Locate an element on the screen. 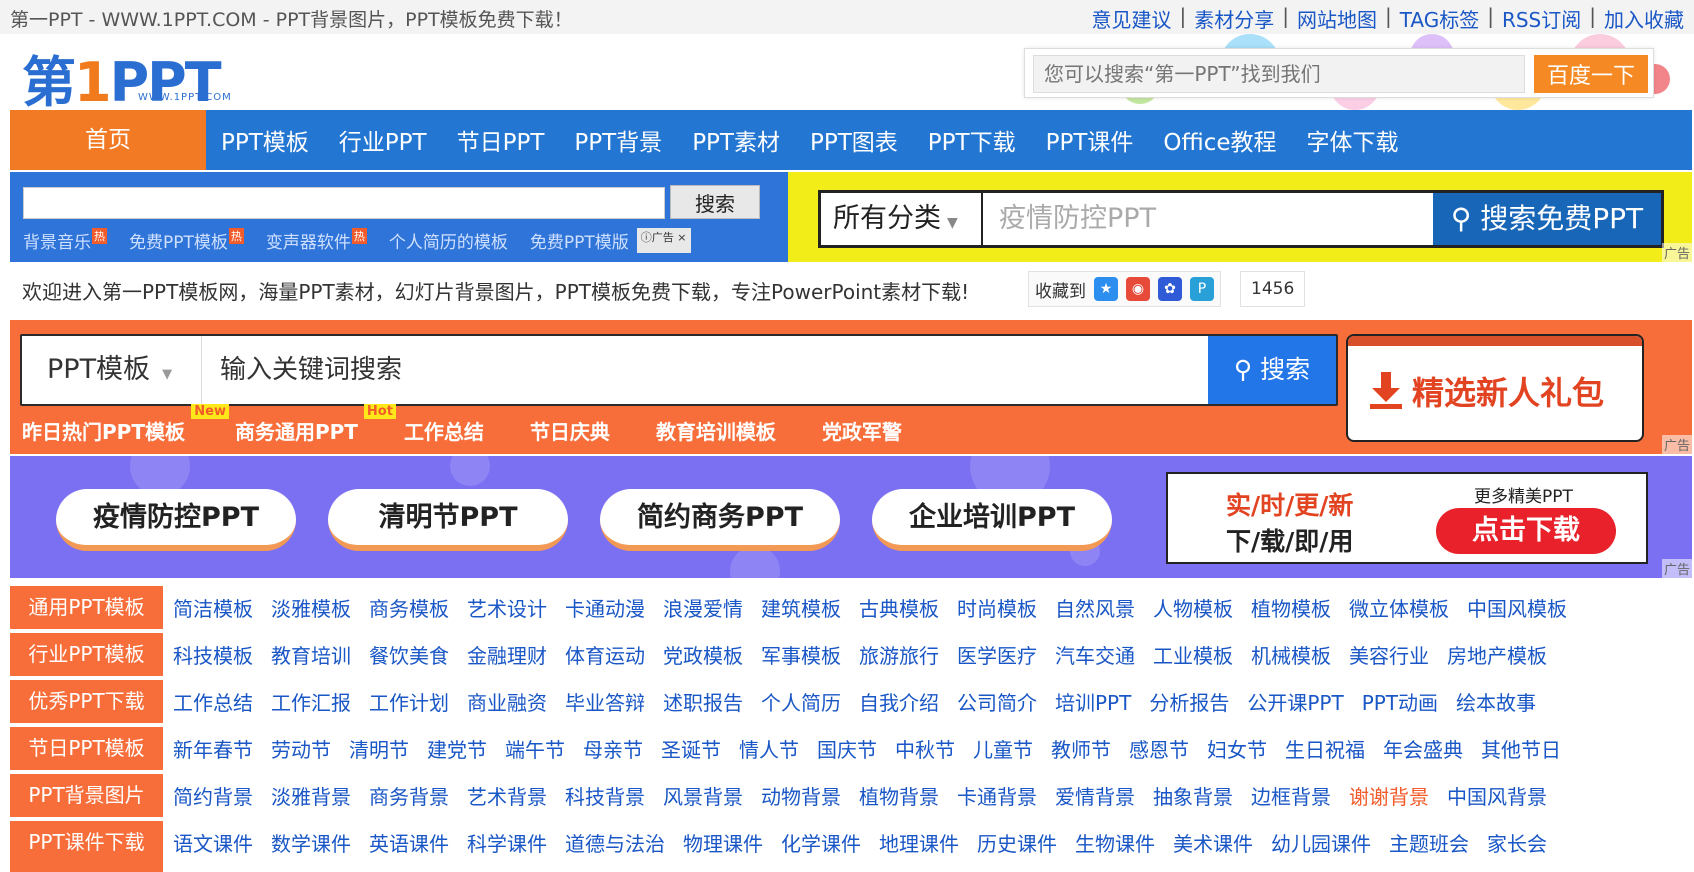  top-link-bookmark: 加入收藏 is located at coordinates (1644, 18).